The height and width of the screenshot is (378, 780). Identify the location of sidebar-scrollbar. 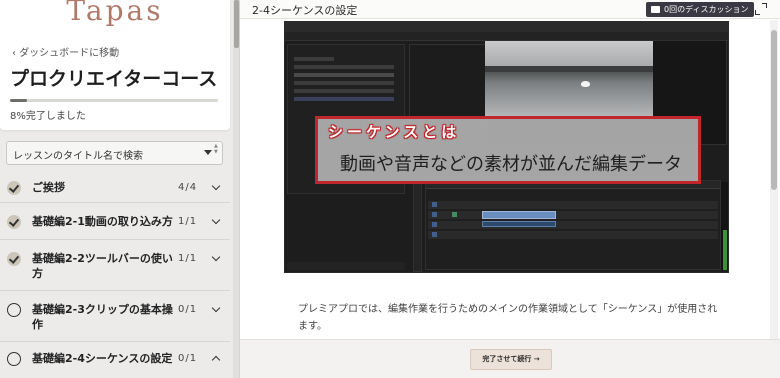
(236, 189).